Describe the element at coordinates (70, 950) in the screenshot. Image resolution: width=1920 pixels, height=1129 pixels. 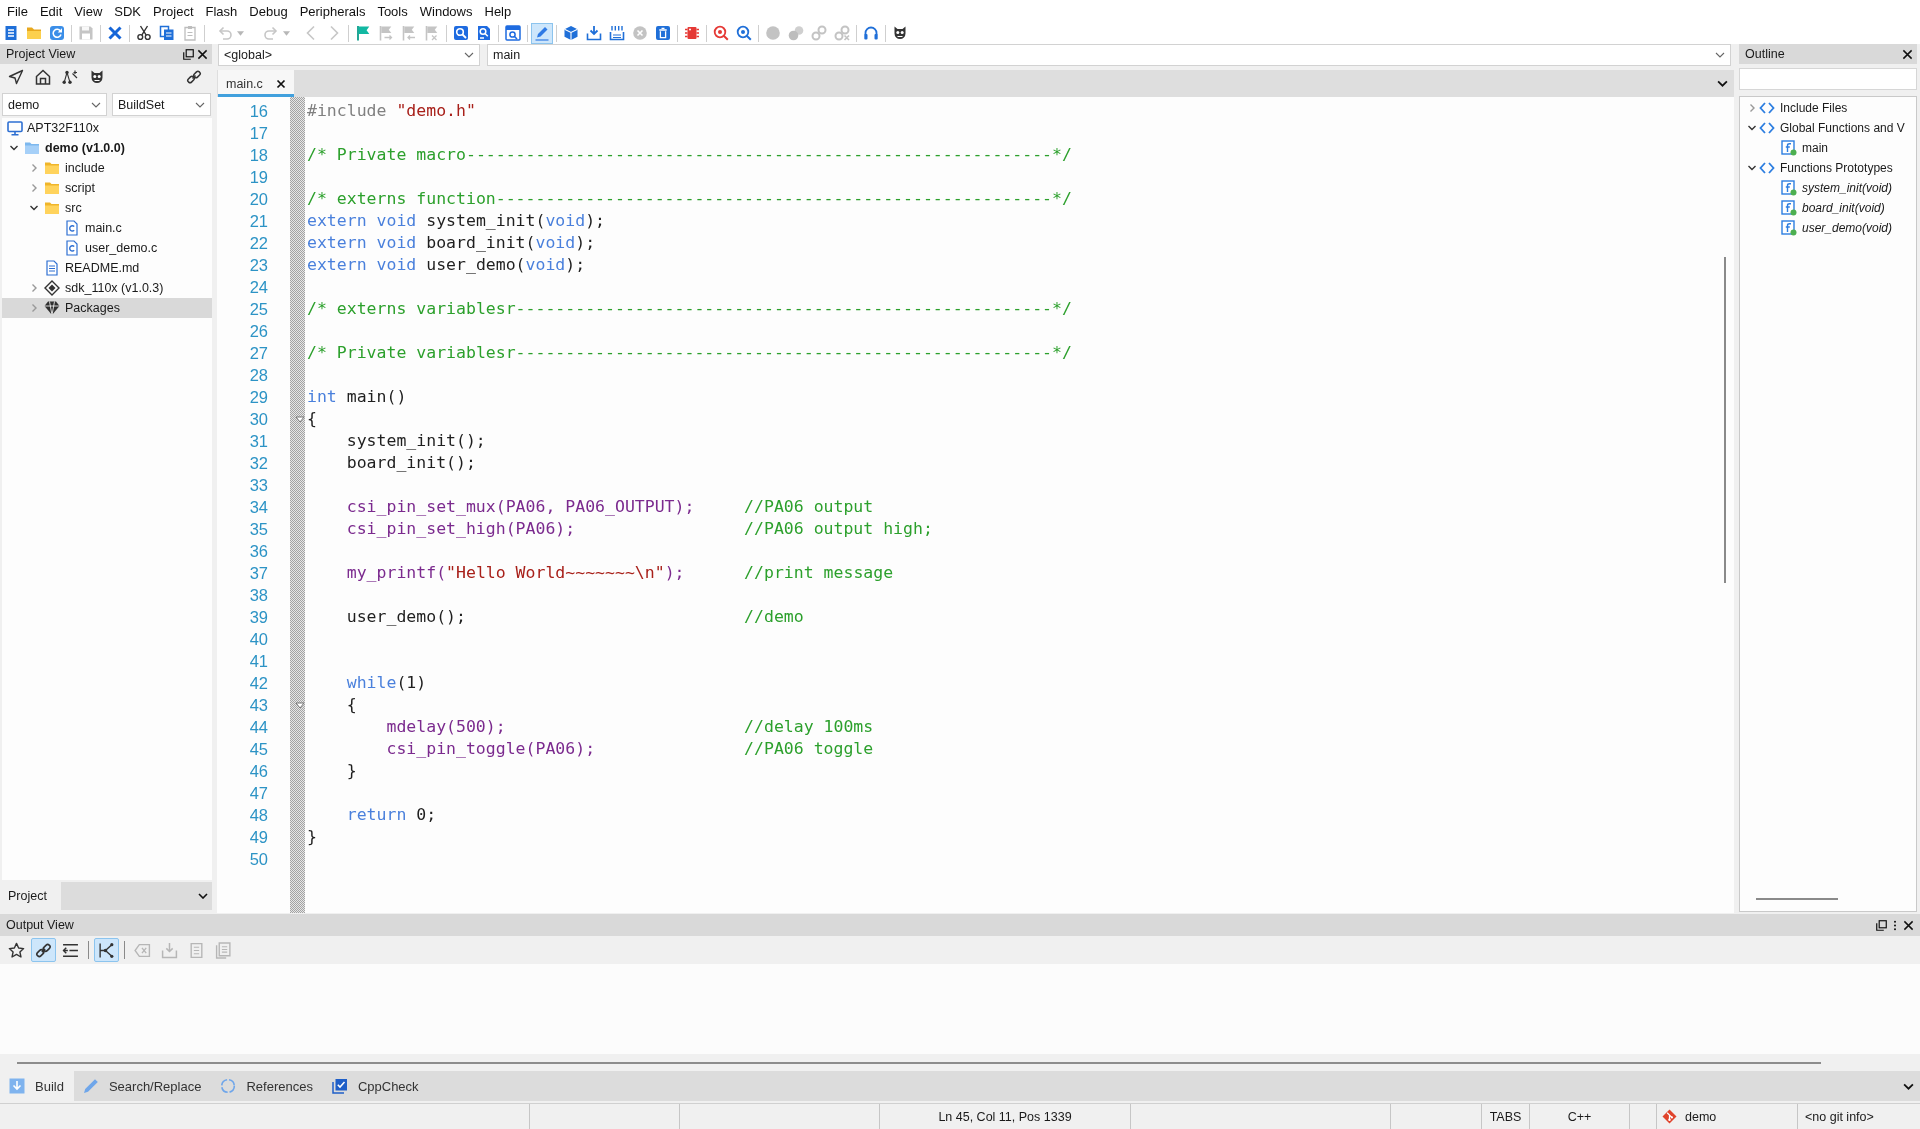
I see `indent-icon` at that location.